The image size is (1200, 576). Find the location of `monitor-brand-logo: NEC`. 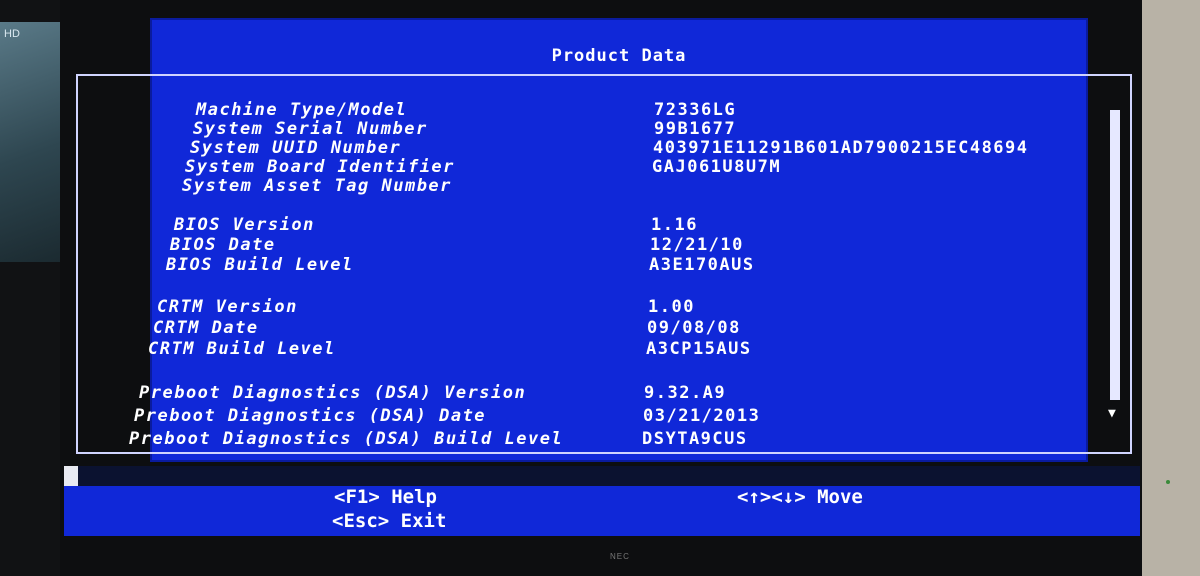

monitor-brand-logo: NEC is located at coordinates (620, 556).